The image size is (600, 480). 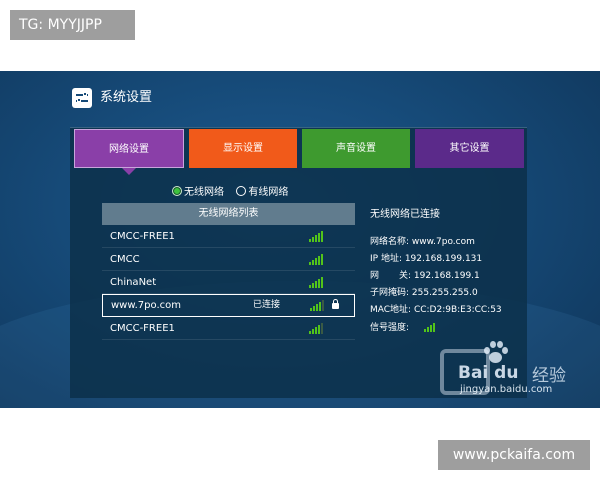 I want to click on top-watermark-tag: TG: MYYJJPP, so click(x=72, y=25).